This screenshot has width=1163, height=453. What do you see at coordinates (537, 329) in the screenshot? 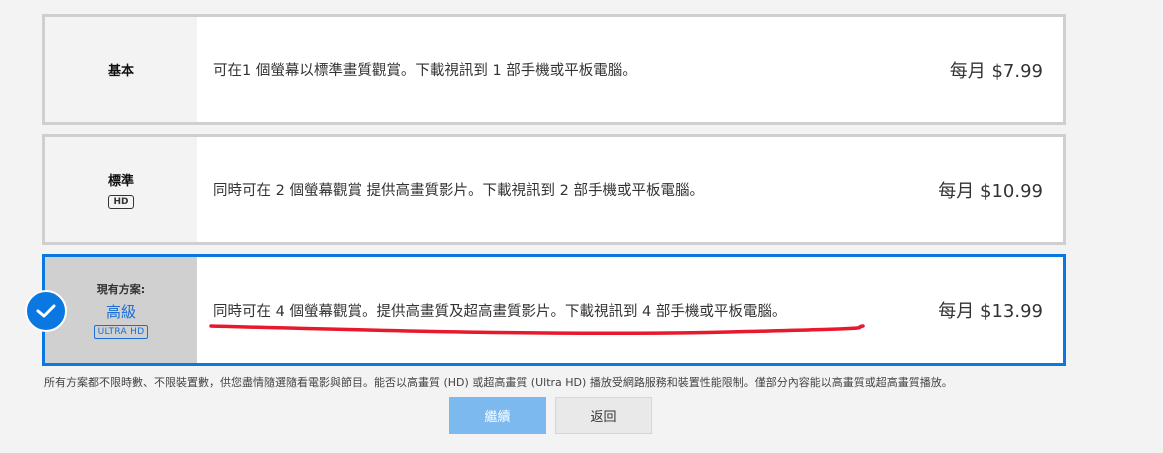
I see `red-underline-annotation` at bounding box center [537, 329].